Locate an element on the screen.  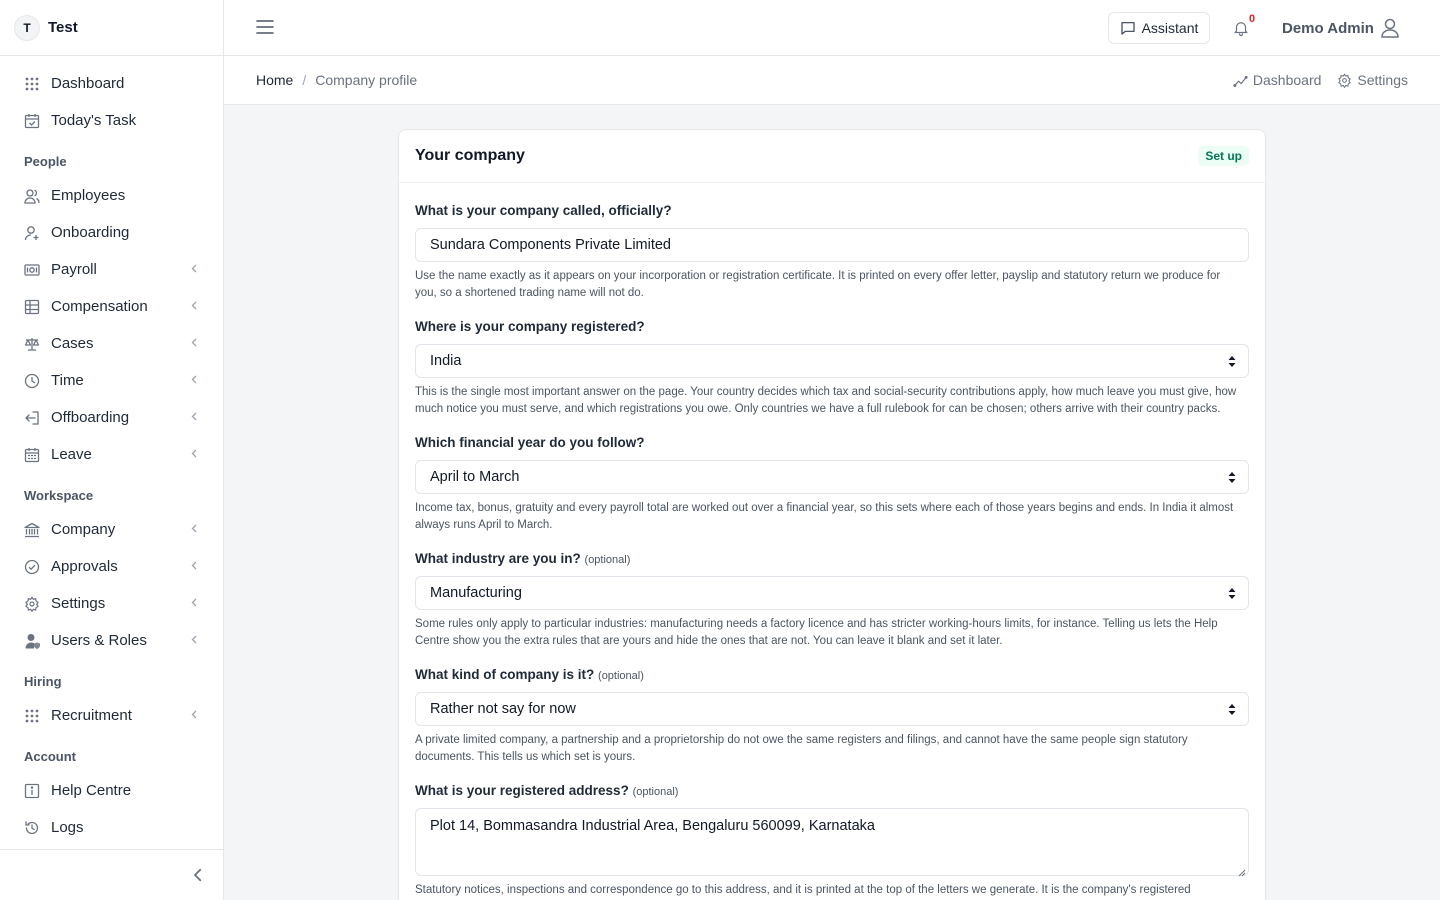
sidebar-item-dashboard: Dashboard is located at coordinates (111, 83).